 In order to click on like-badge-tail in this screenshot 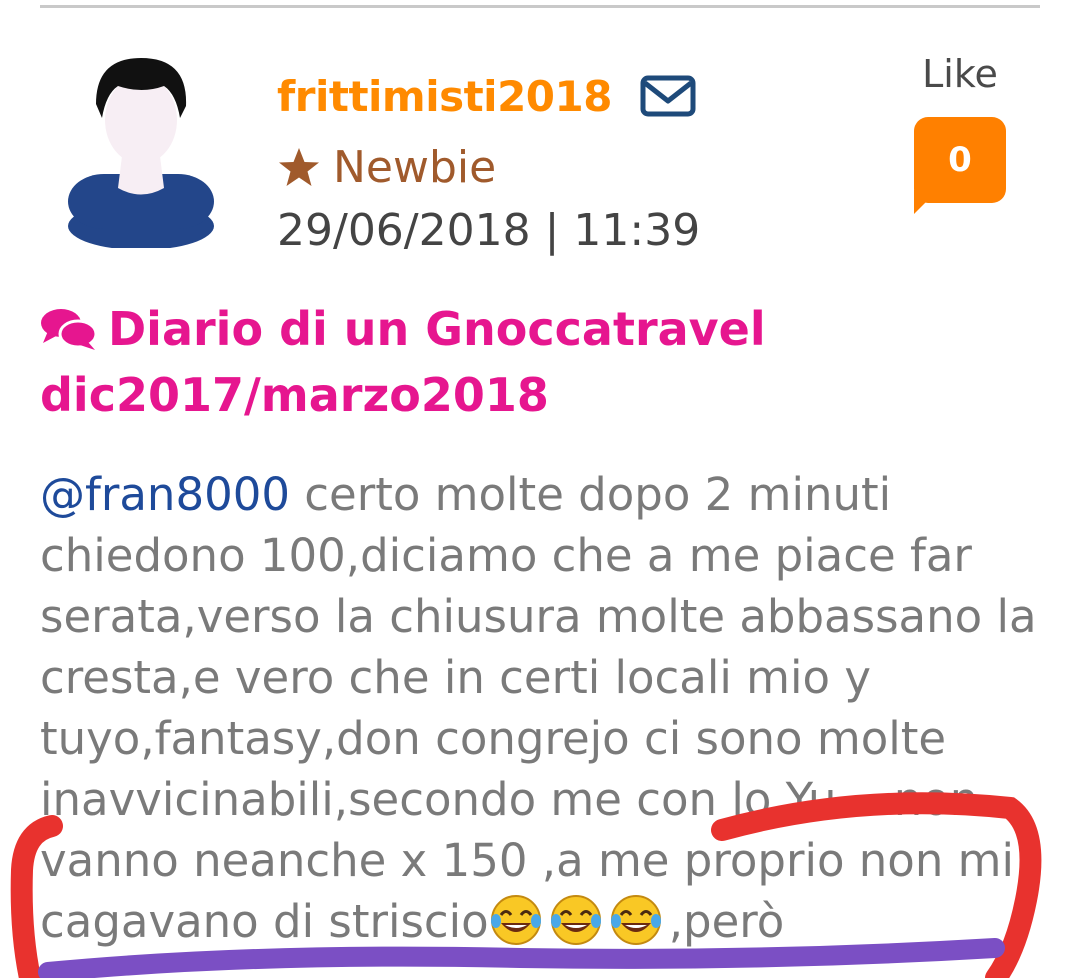, I will do `click(926, 202)`.